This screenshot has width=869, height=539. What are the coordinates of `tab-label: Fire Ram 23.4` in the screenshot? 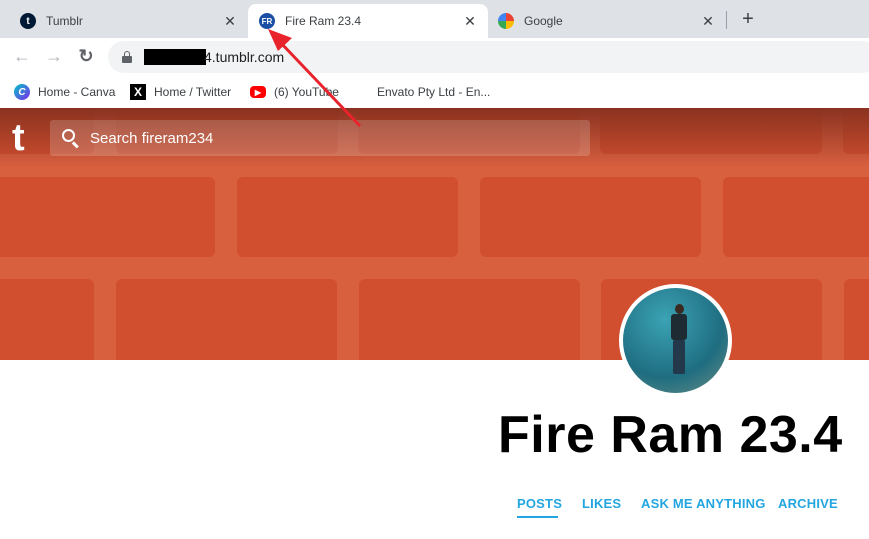 It's located at (323, 21).